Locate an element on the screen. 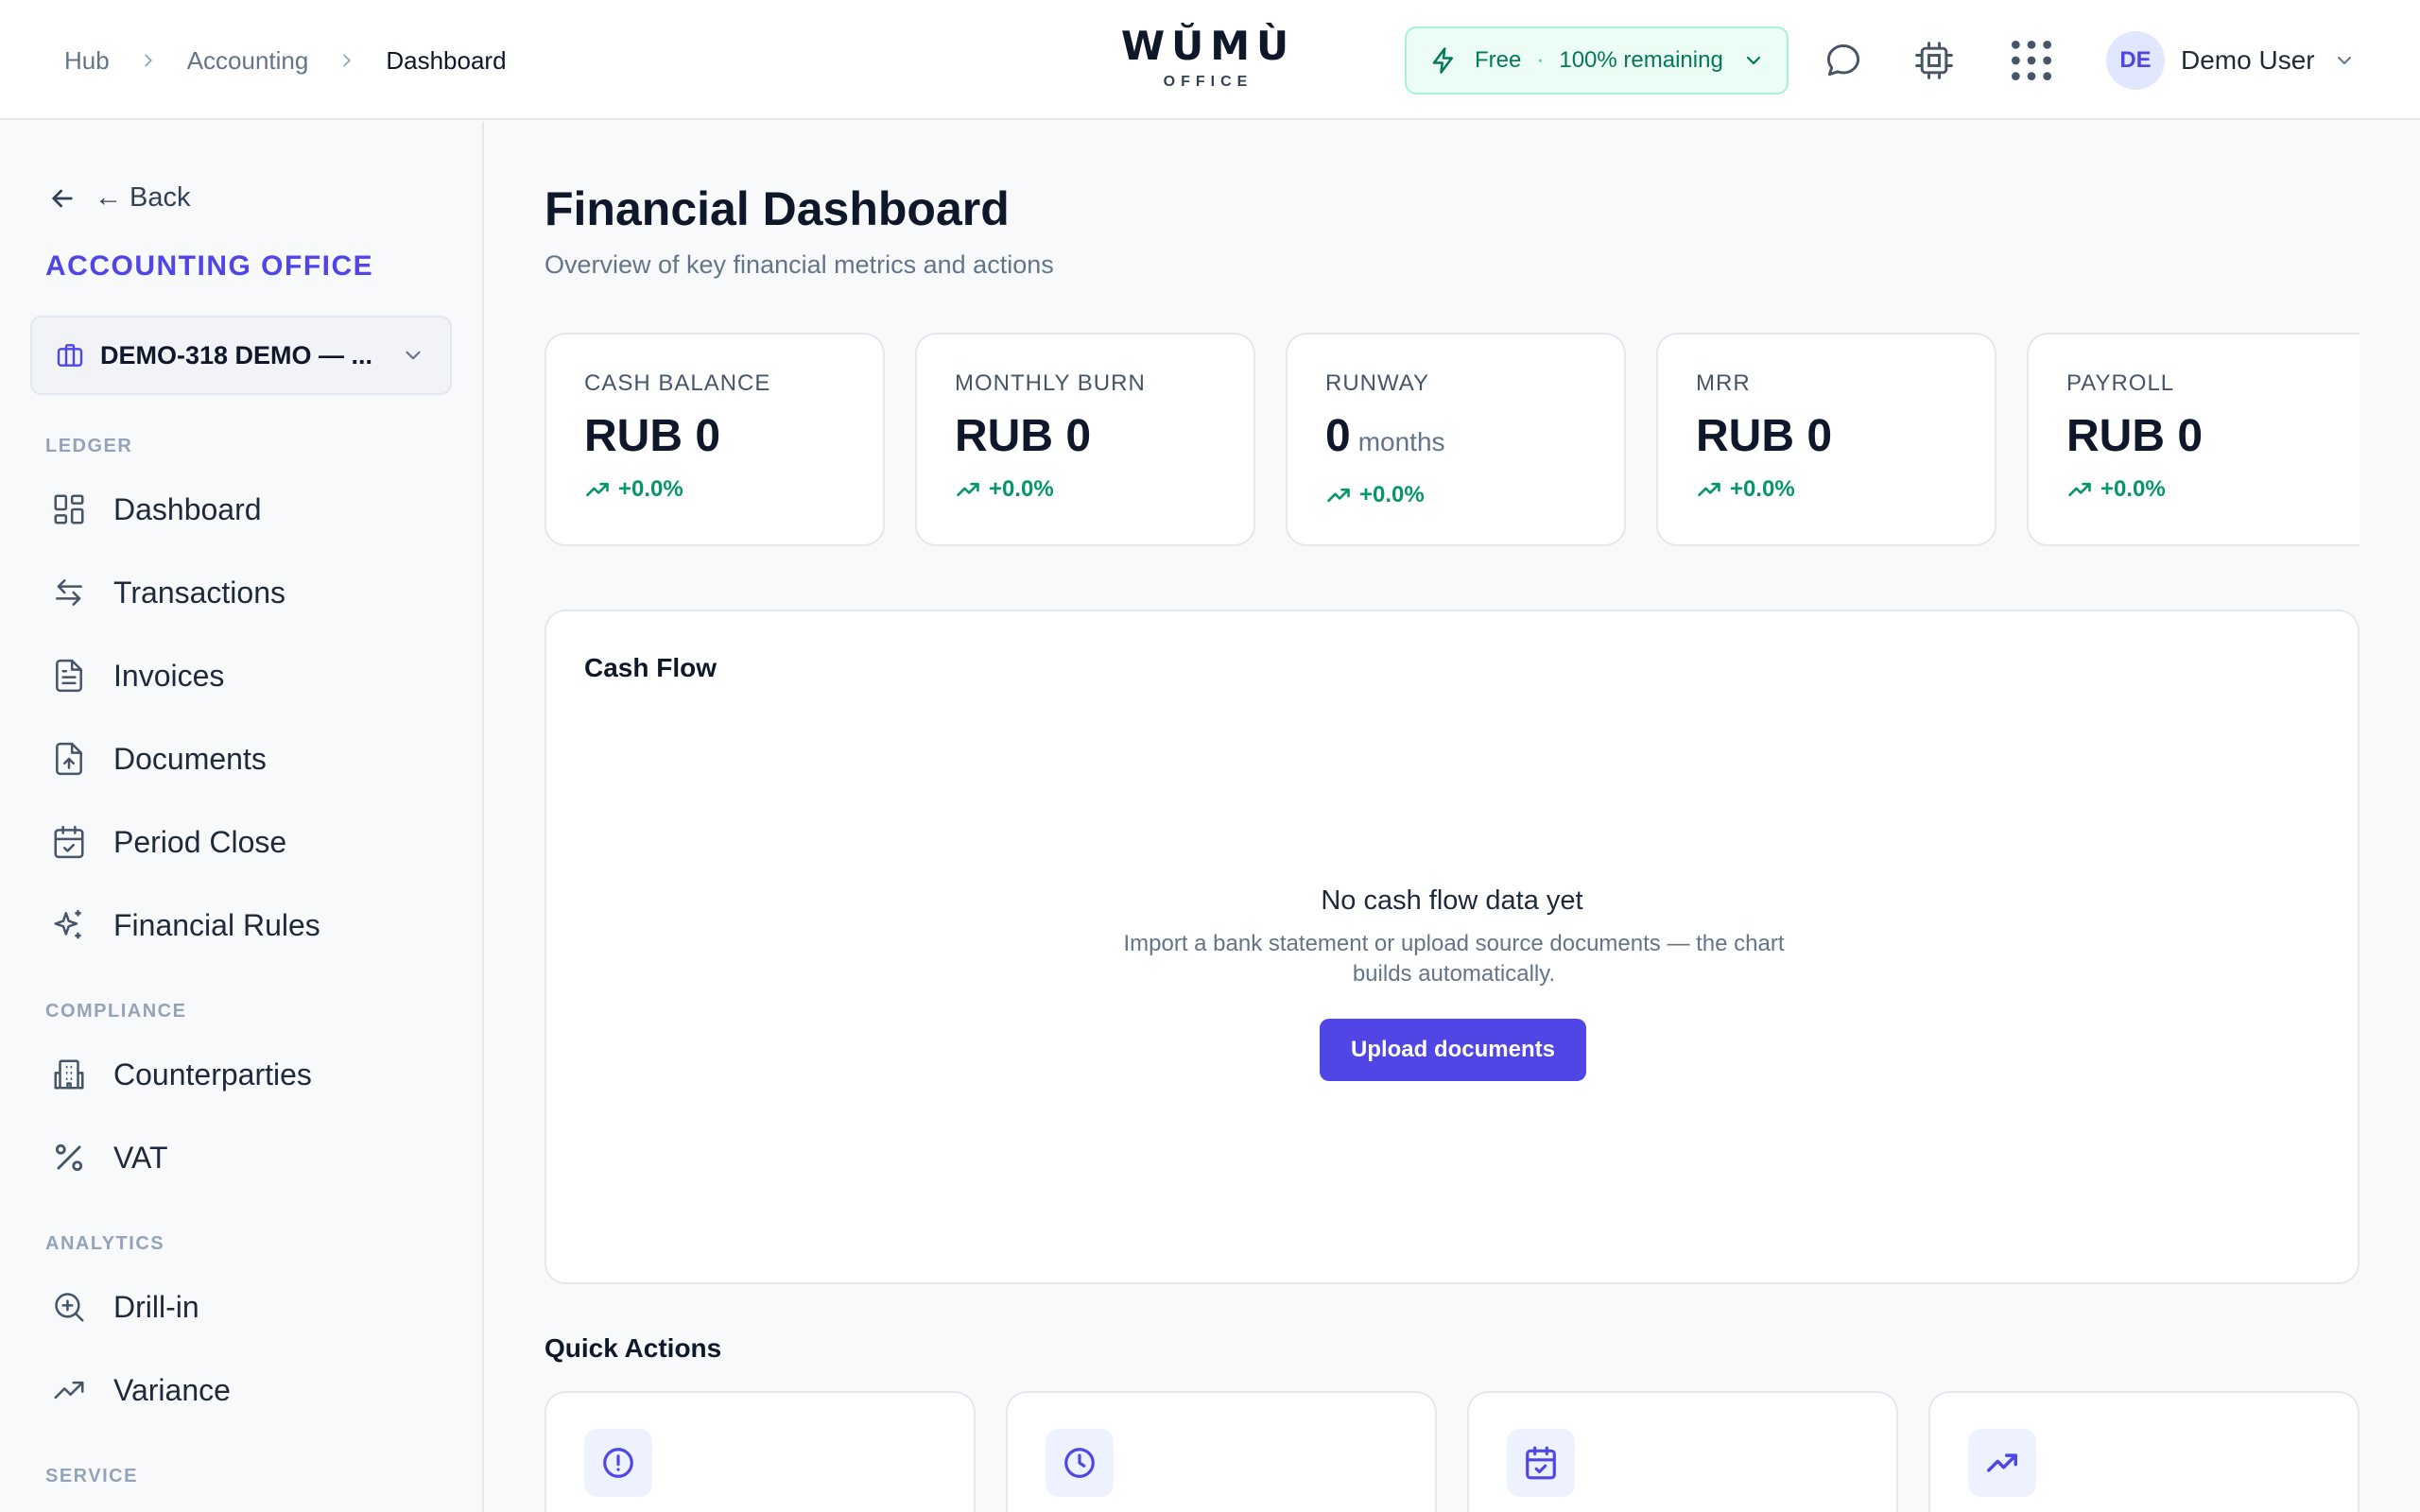 The image size is (2420, 1512). sidebar-item-label: VAT is located at coordinates (140, 1157).